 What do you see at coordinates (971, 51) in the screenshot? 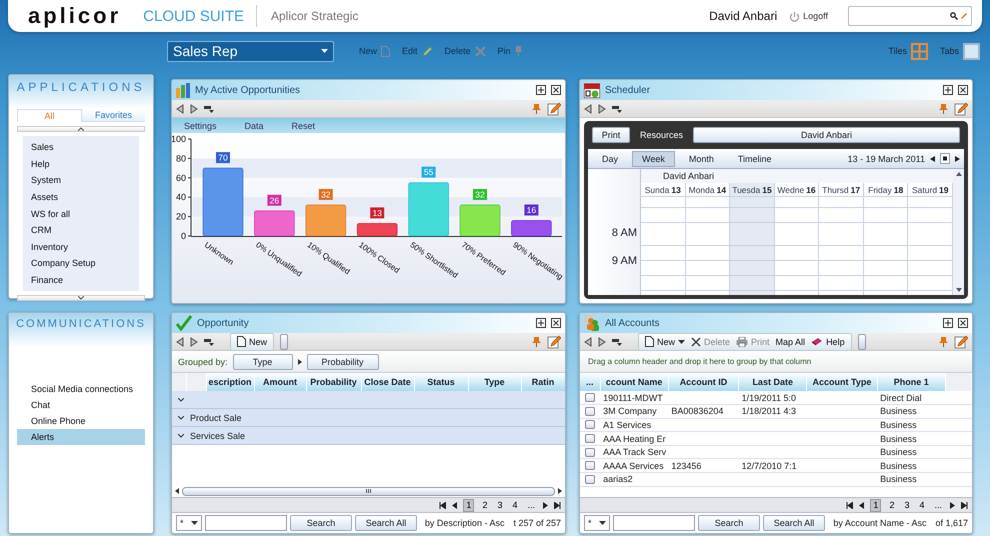
I see `tabs-icon` at bounding box center [971, 51].